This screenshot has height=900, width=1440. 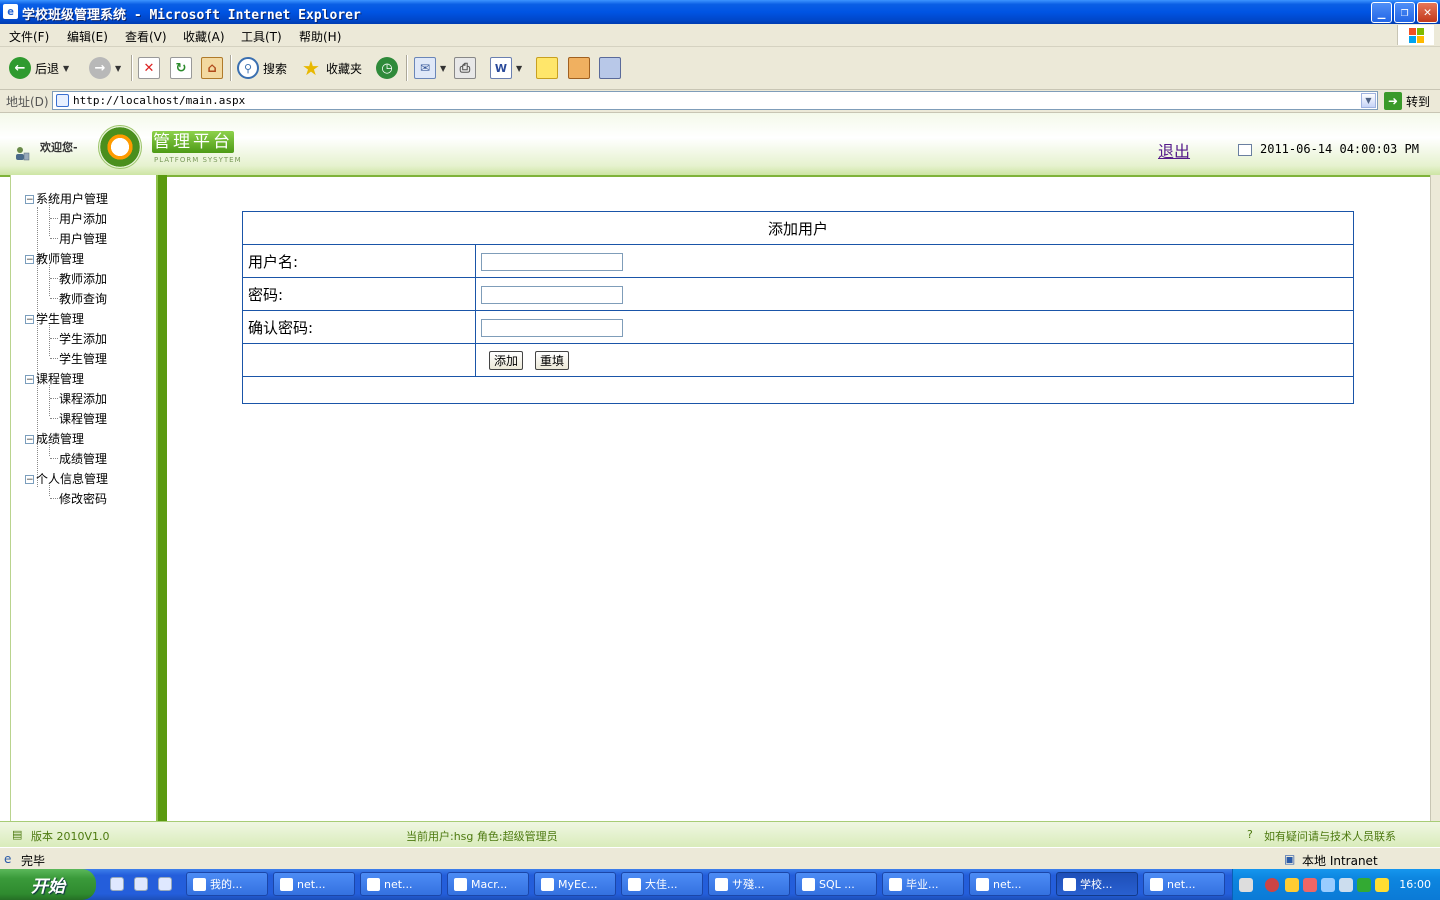 What do you see at coordinates (149, 68) in the screenshot?
I see `stop-button: ✕` at bounding box center [149, 68].